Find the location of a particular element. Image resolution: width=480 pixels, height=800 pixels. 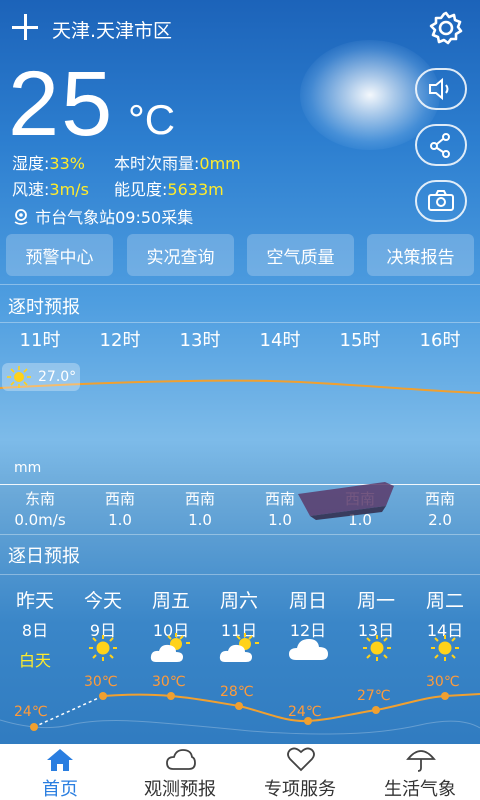

speaker-button is located at coordinates (441, 89).